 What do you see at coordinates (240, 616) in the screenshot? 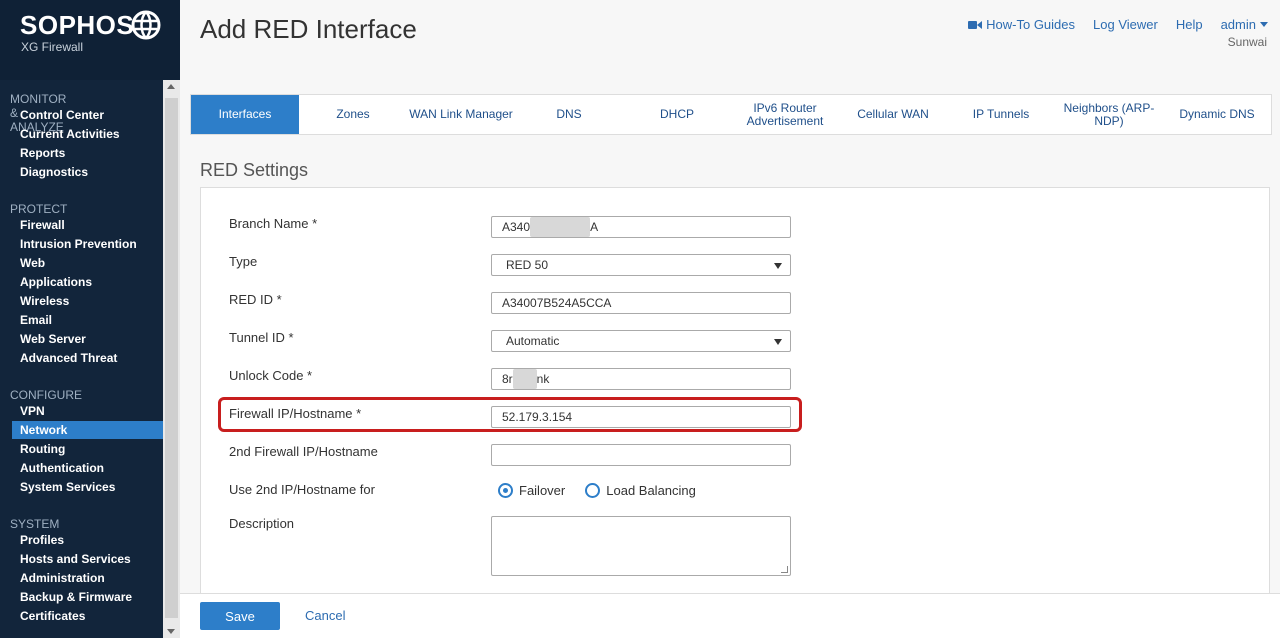
I see `save-button: Save` at bounding box center [240, 616].